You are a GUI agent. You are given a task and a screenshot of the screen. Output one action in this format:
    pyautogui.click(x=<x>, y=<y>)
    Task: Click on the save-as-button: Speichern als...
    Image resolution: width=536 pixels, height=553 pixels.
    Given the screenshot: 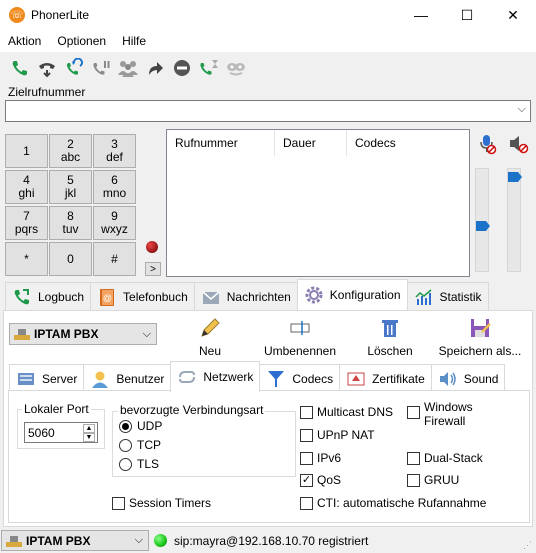 What is the action you would take?
    pyautogui.click(x=480, y=337)
    